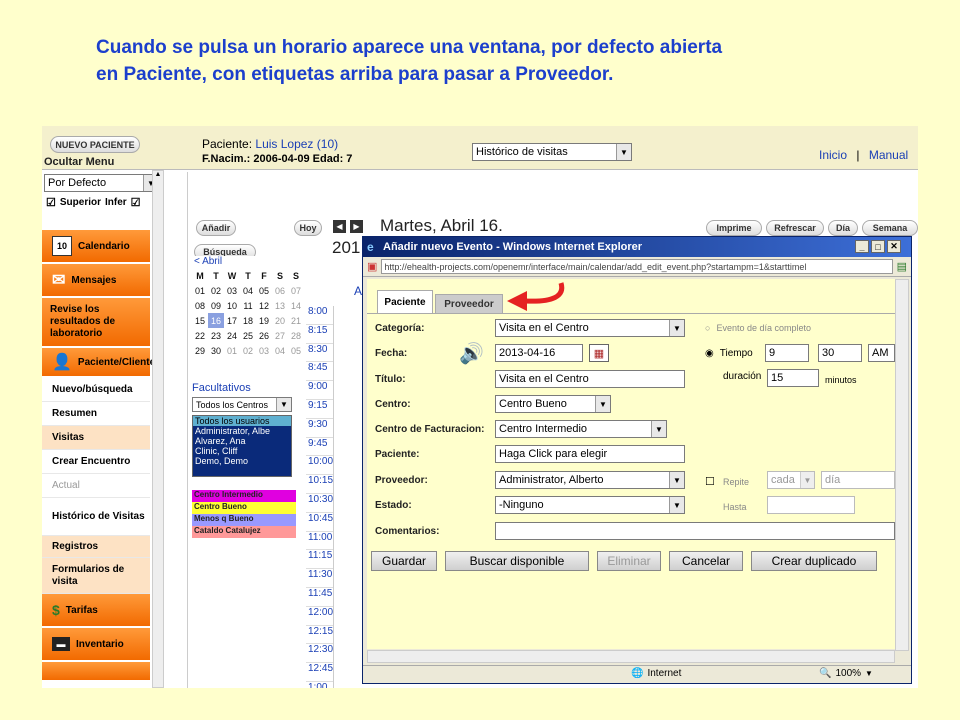  I want to click on sidebar-item-formularios: Formularios de visita, so click(96, 576).